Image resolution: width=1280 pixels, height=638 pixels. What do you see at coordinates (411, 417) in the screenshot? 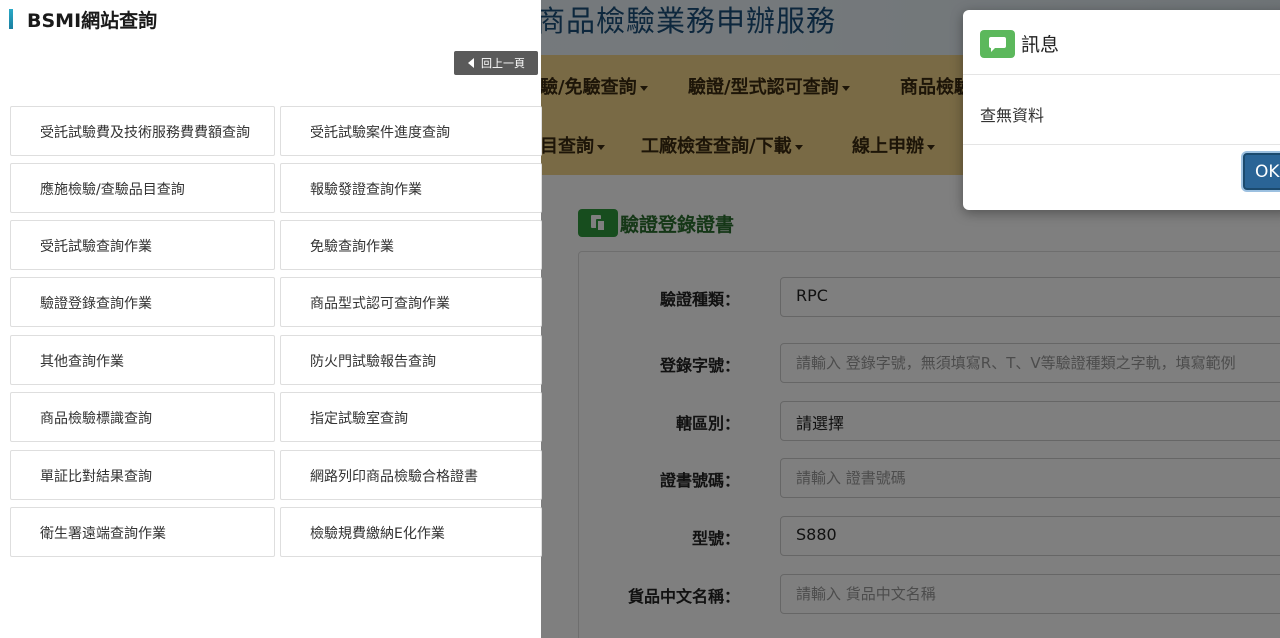
I see `query-link: 指定試驗室查詢` at bounding box center [411, 417].